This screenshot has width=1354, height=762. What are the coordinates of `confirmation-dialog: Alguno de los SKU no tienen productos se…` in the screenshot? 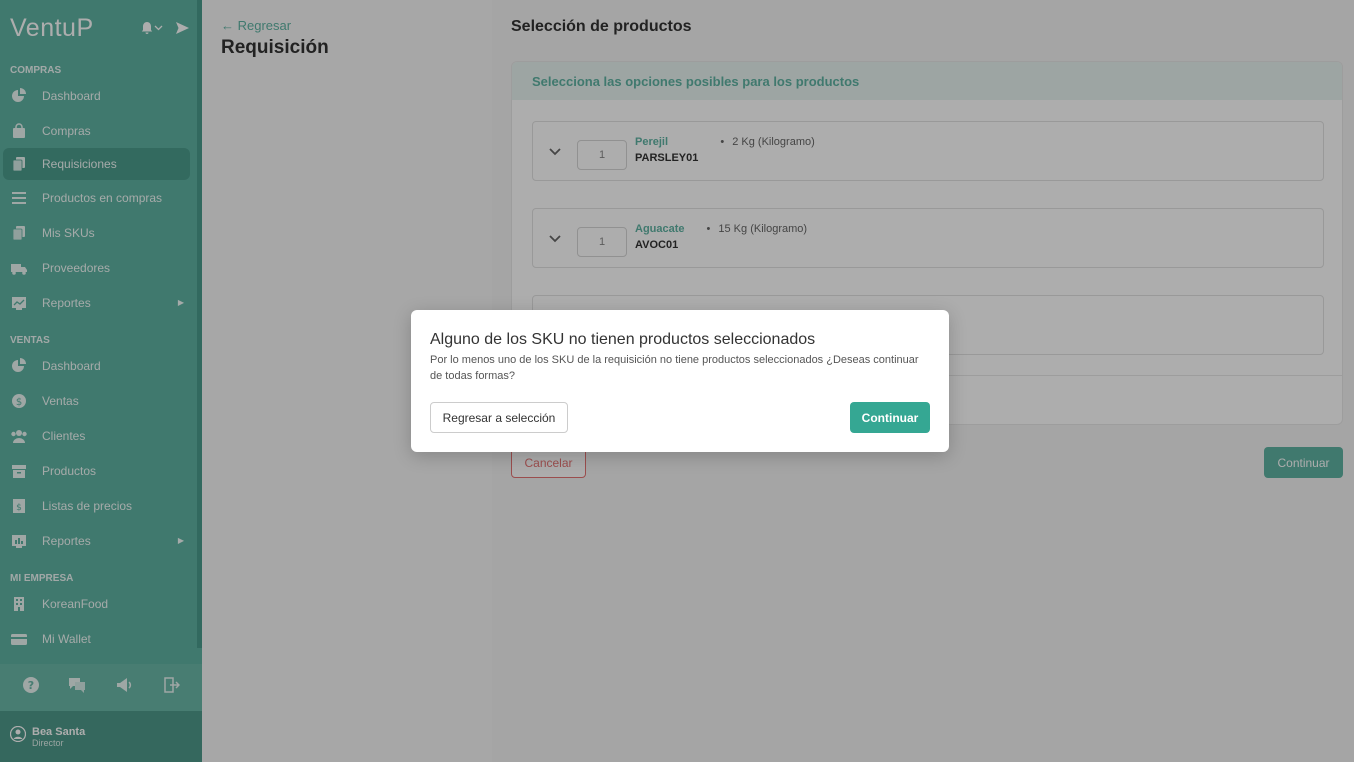 It's located at (680, 381).